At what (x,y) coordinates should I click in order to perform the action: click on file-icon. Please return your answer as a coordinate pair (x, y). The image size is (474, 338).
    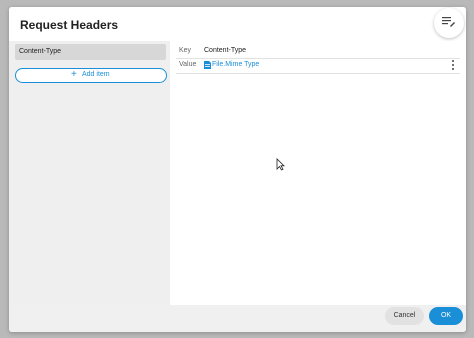
    Looking at the image, I should click on (207, 65).